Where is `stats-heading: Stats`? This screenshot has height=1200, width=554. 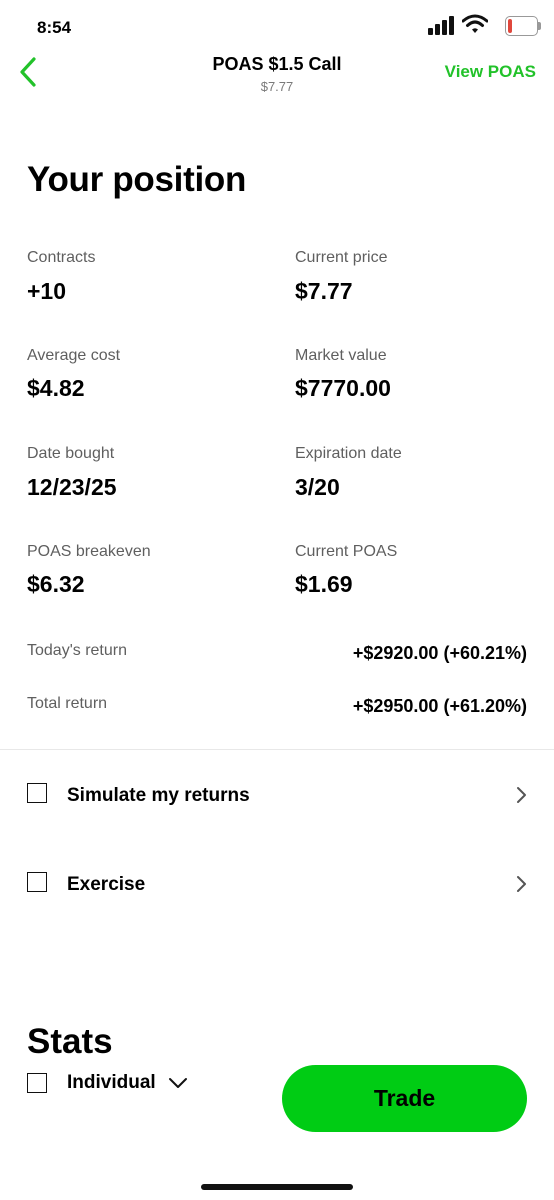
stats-heading: Stats is located at coordinates (70, 1041).